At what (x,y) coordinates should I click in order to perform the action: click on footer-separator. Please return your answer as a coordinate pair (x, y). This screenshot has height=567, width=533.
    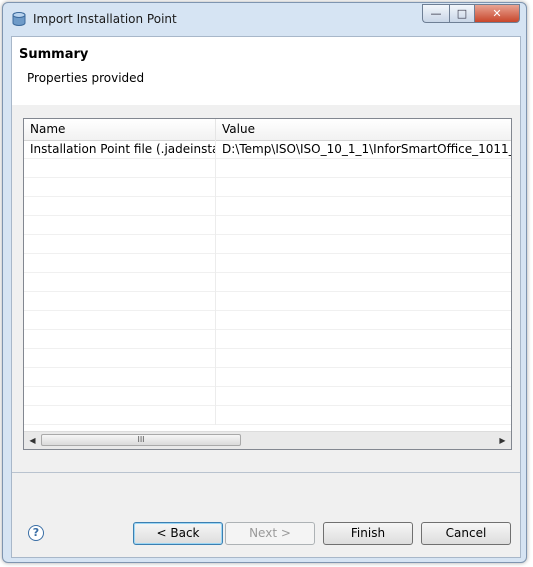
    Looking at the image, I should click on (266, 472).